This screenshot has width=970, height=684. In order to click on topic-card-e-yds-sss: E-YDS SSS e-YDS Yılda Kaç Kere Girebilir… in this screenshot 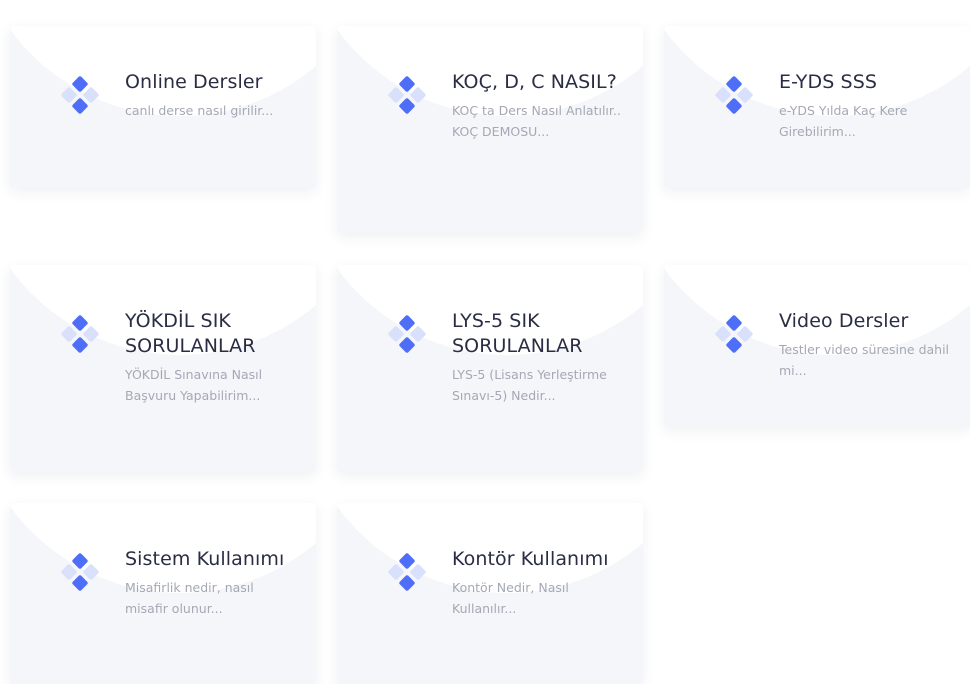, I will do `click(817, 107)`.